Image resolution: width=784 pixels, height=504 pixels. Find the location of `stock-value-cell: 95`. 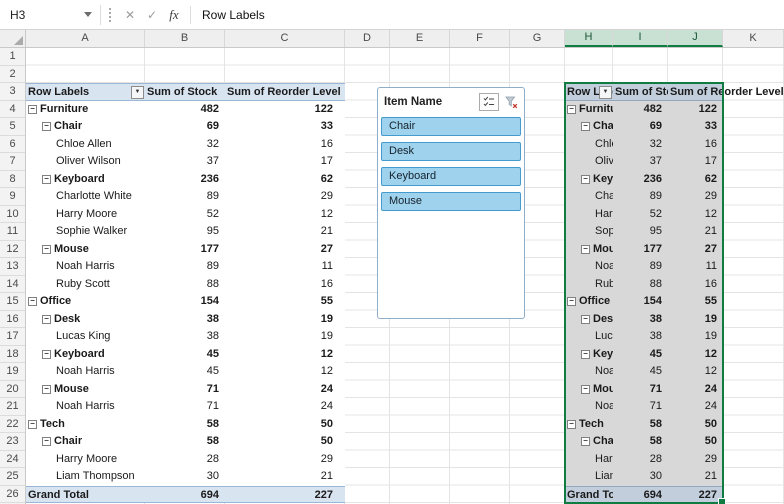

stock-value-cell: 95 is located at coordinates (185, 232).